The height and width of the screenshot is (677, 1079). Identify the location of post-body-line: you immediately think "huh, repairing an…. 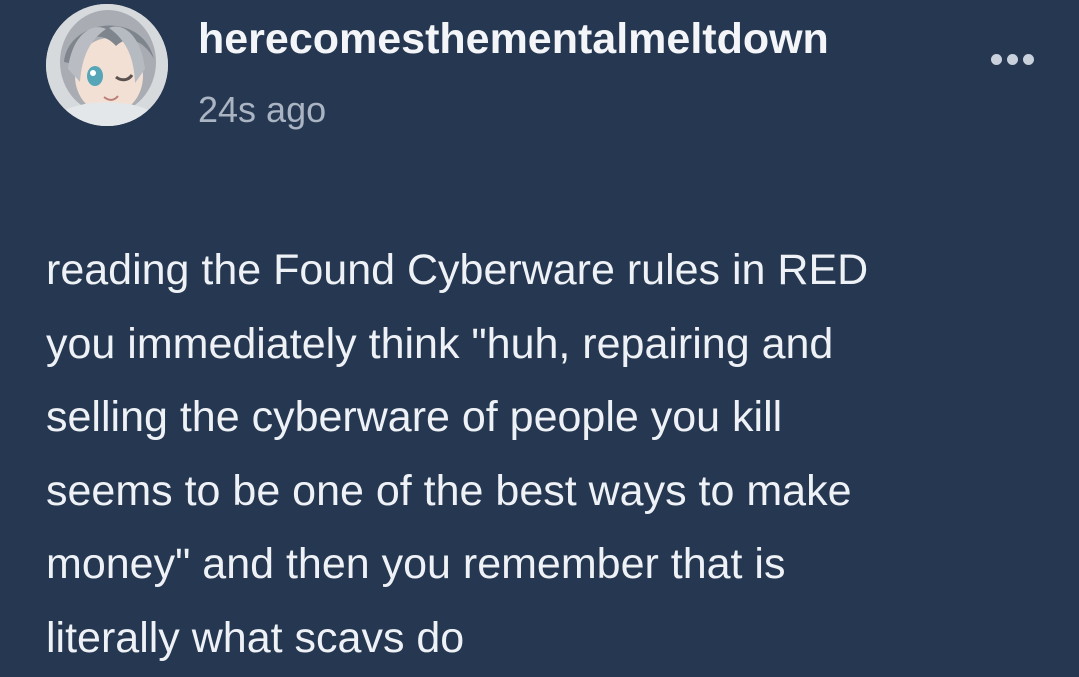
(440, 343).